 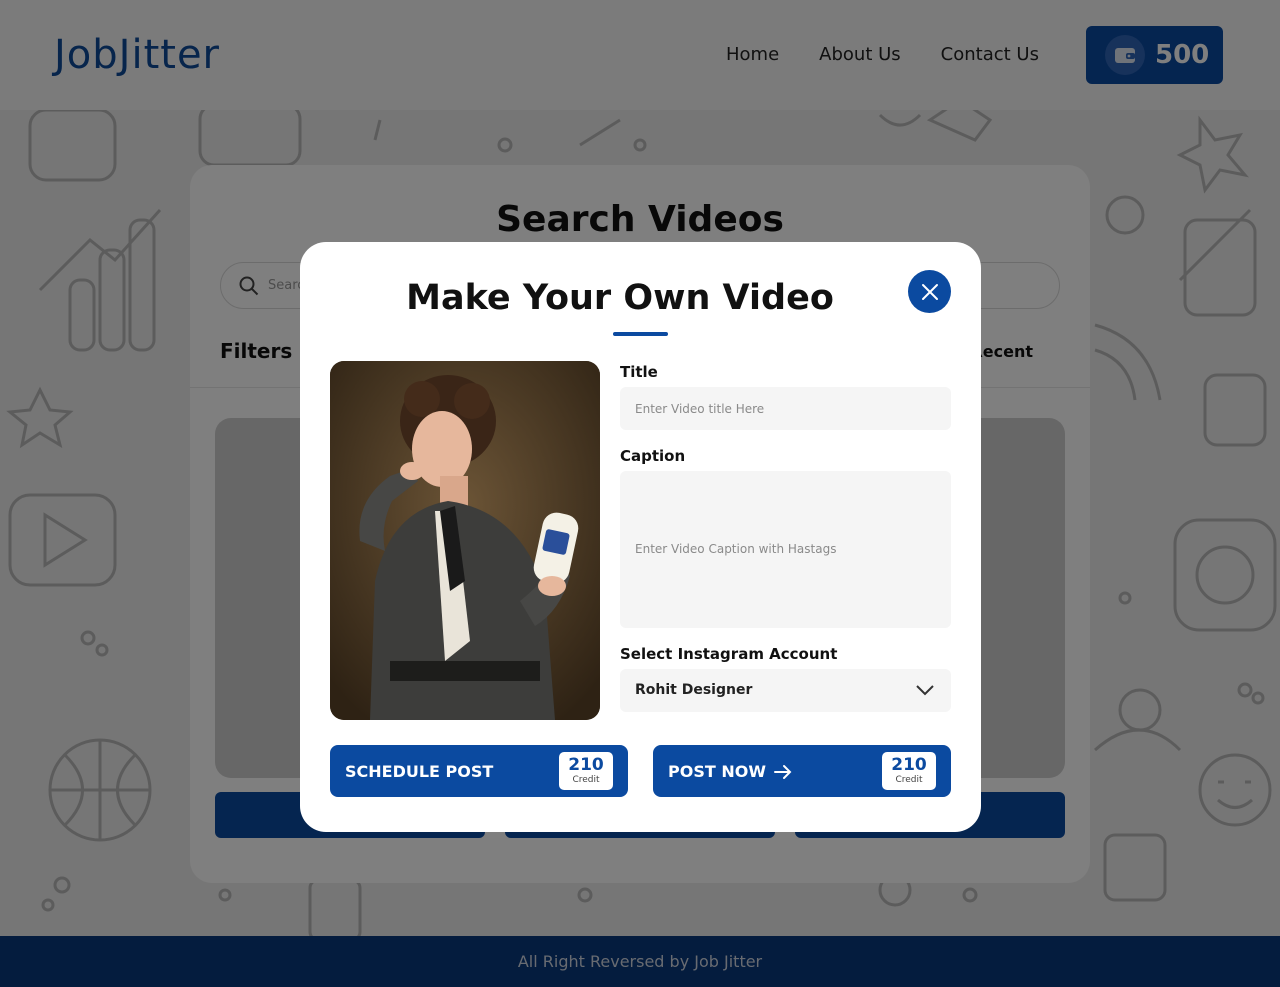 I want to click on video-preview-image, so click(x=465, y=540).